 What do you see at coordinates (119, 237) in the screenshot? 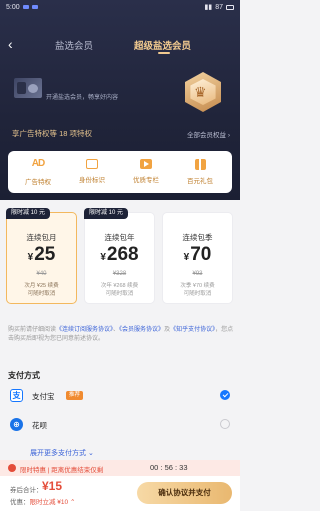
I see `plan-name: 连续包年` at bounding box center [119, 237].